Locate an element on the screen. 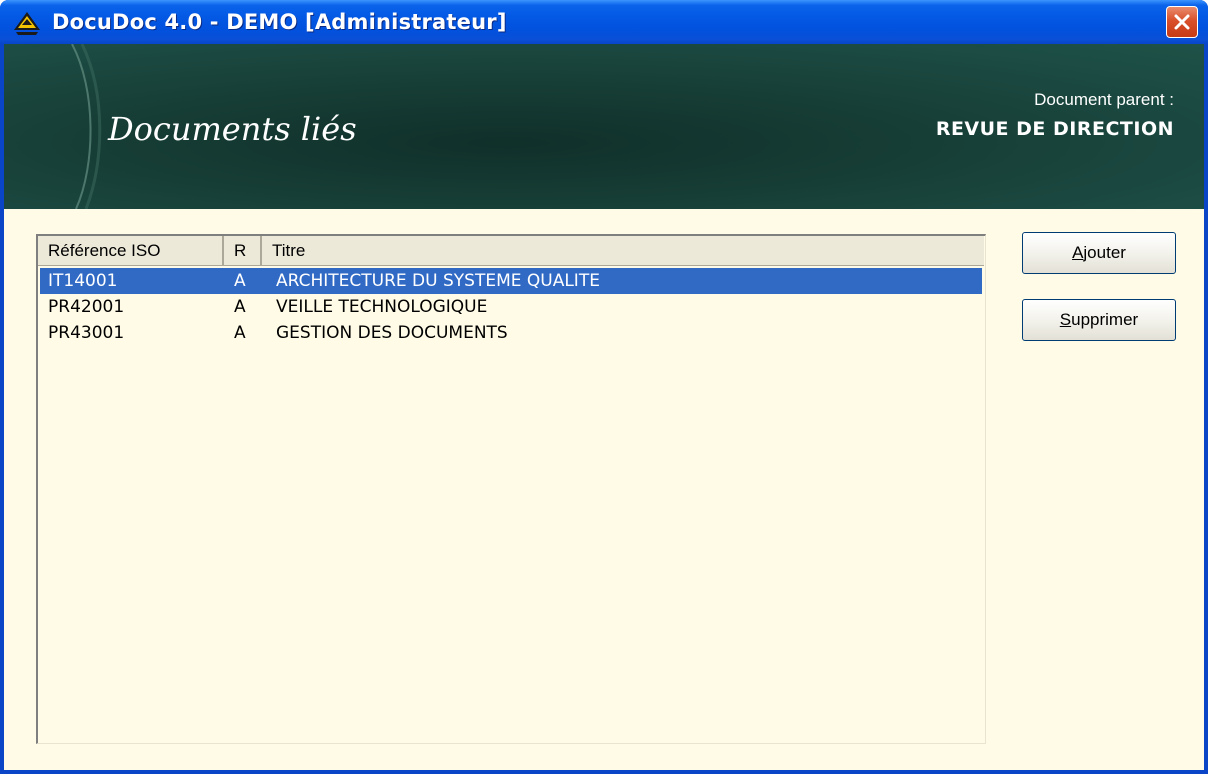 The height and width of the screenshot is (774, 1208). cell-title: ARCHITECTURE DU SYSTEME QUALITE is located at coordinates (438, 281).